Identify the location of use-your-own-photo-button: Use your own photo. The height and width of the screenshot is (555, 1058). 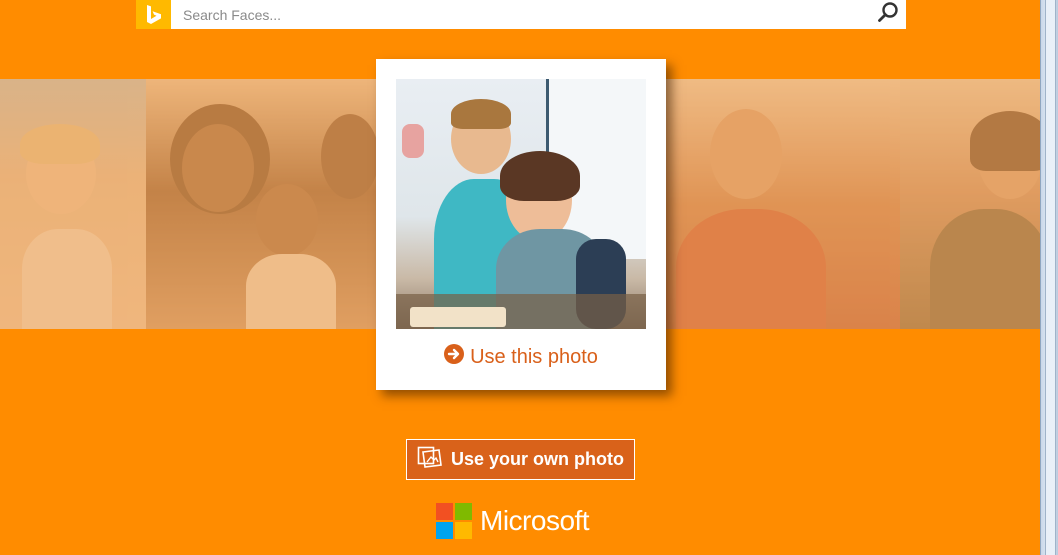
(520, 459).